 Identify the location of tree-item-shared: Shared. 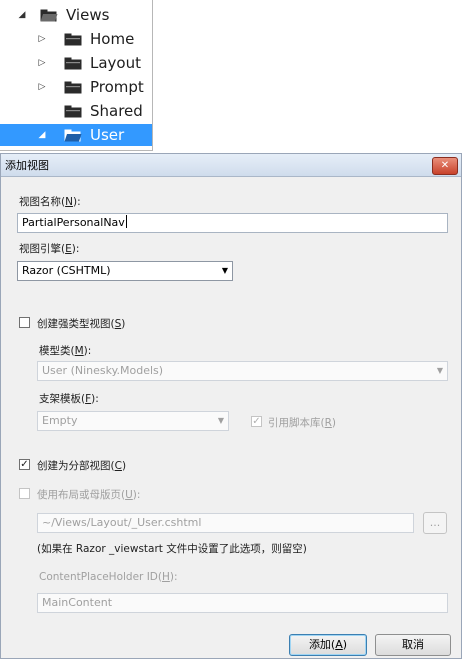
(76, 111).